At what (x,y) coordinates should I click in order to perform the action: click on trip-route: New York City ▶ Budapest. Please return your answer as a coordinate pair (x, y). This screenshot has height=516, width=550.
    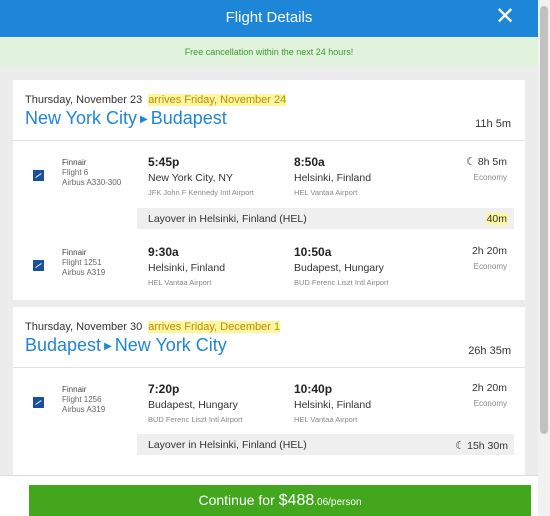
    Looking at the image, I should click on (126, 118).